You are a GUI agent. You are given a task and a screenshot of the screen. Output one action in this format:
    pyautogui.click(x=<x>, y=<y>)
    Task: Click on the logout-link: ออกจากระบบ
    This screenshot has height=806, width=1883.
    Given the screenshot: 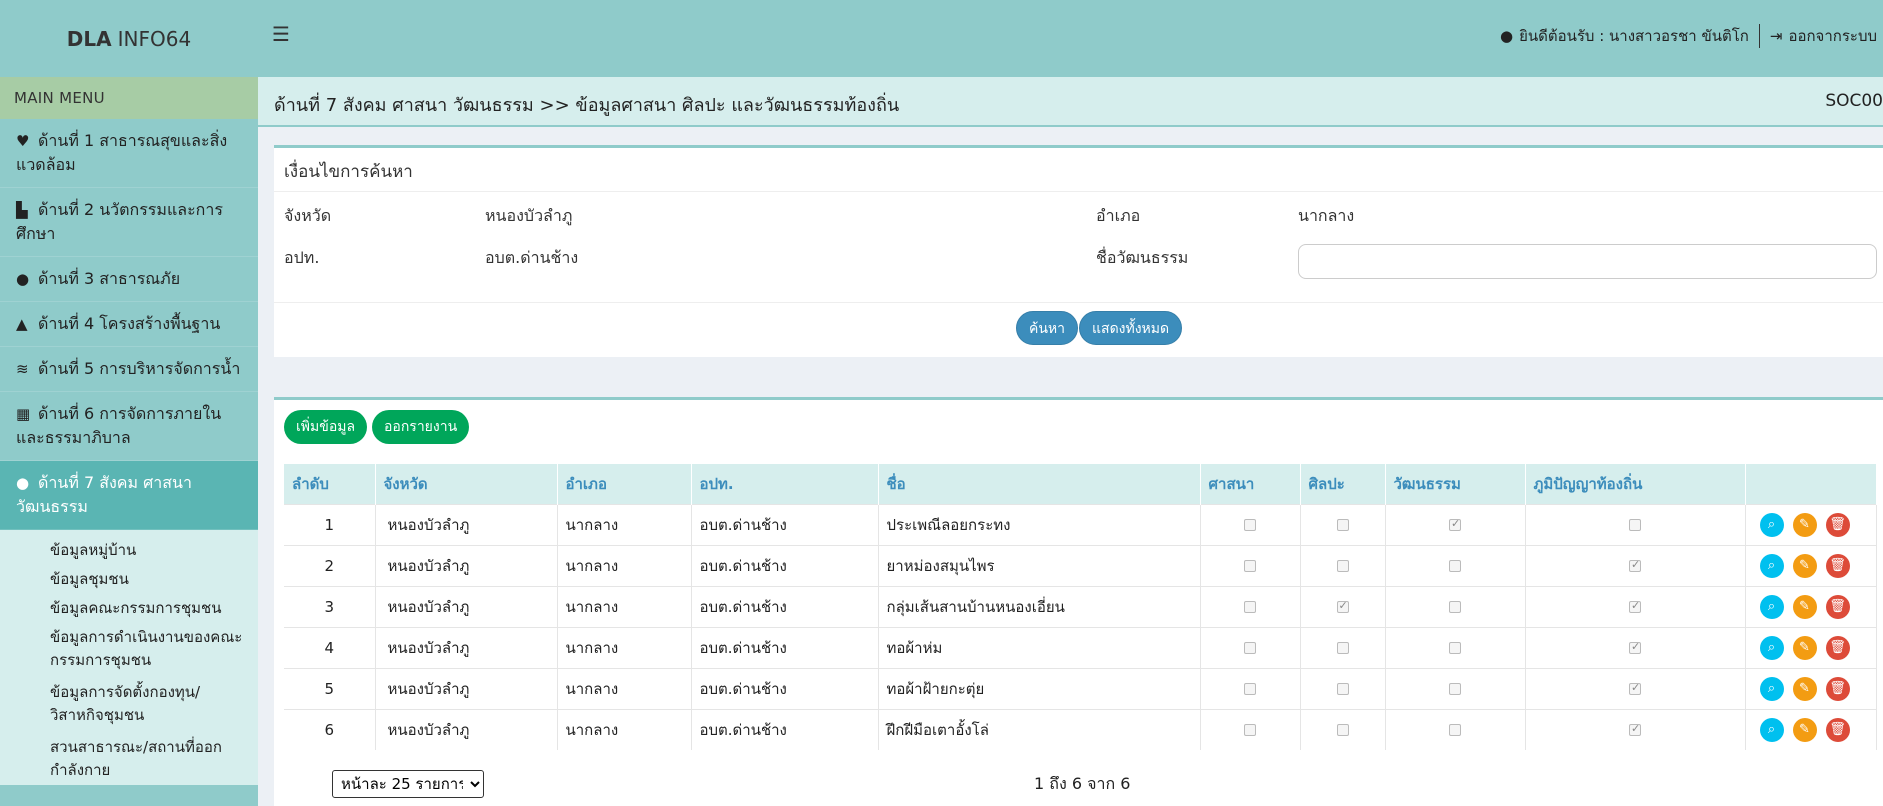 What is the action you would take?
    pyautogui.click(x=1832, y=36)
    